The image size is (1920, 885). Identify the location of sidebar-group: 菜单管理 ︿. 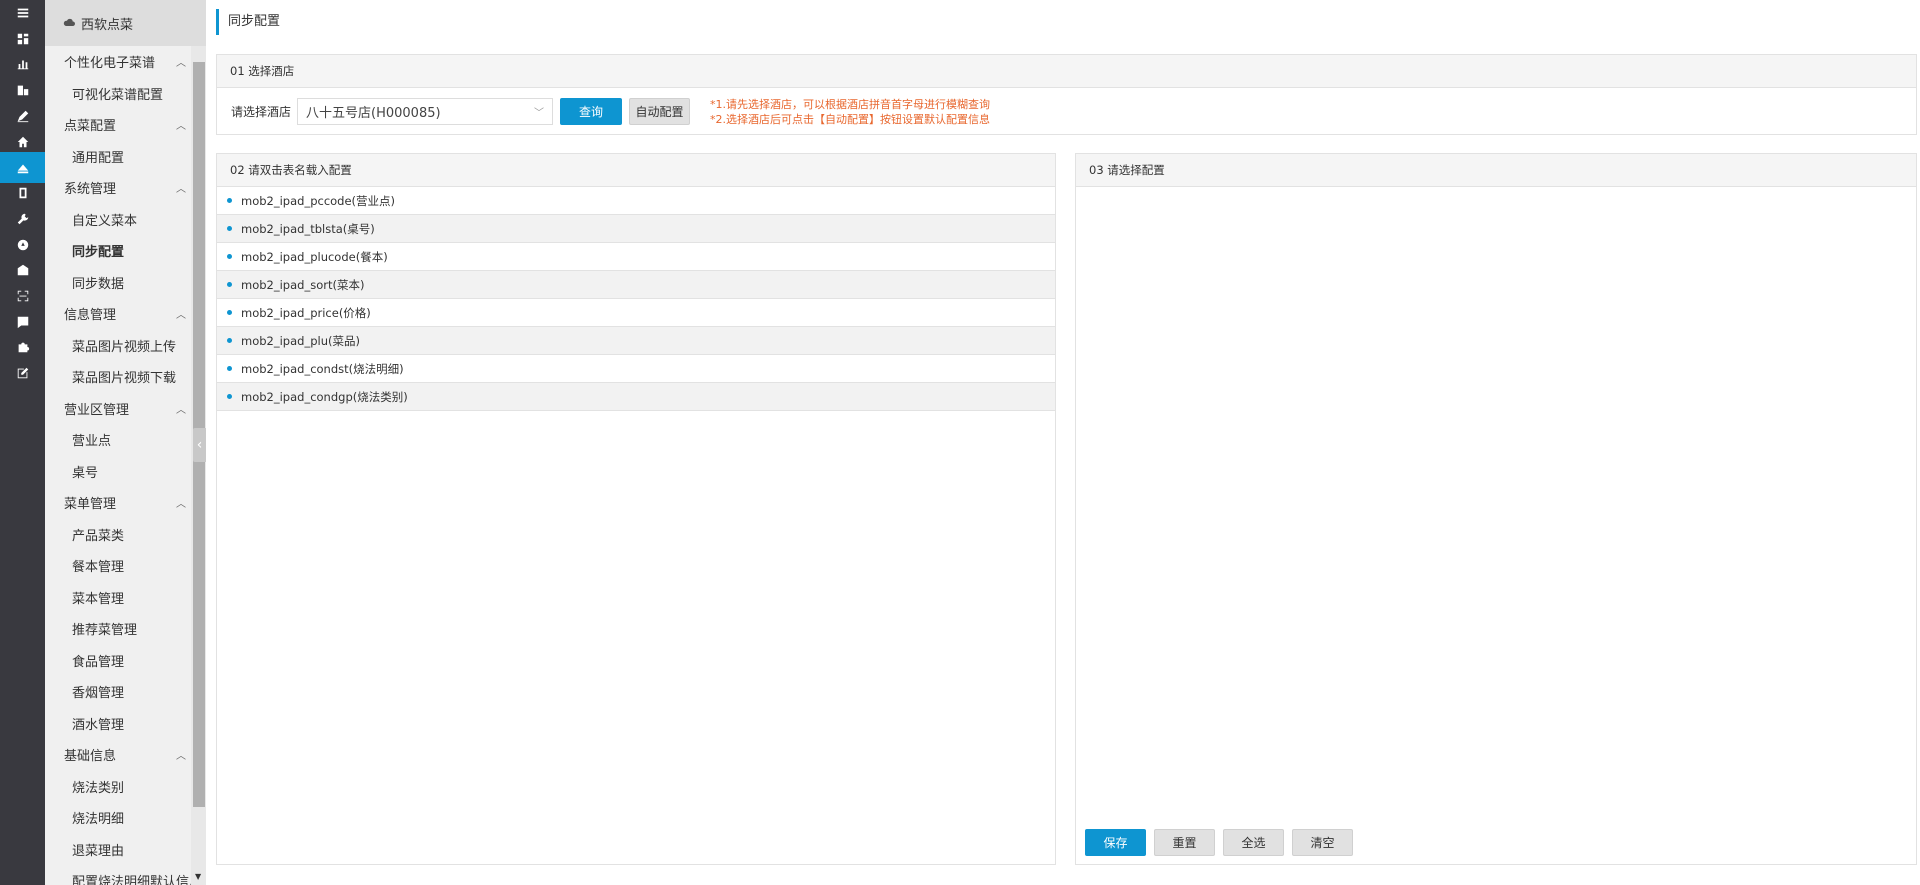
(125, 503).